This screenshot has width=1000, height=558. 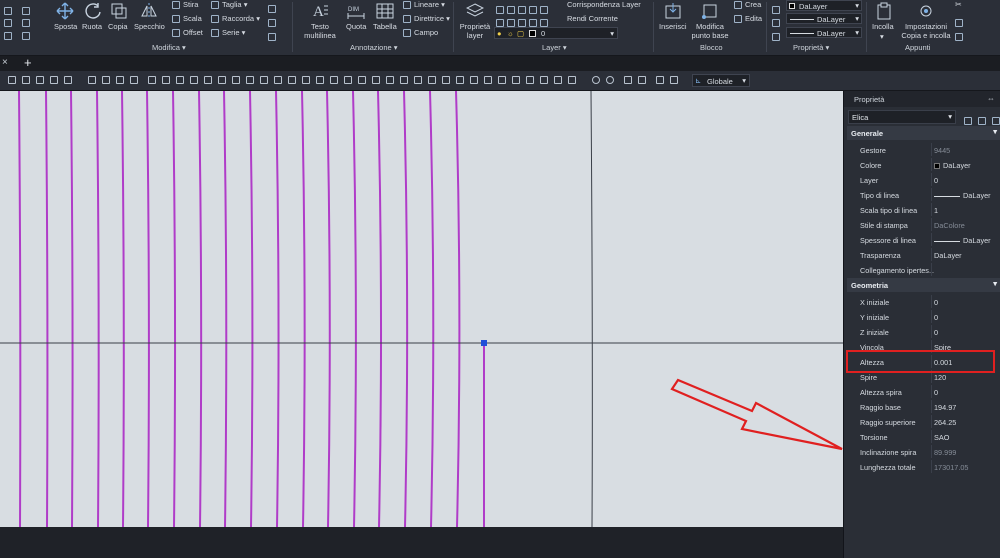 I want to click on helix-grip, so click(x=484, y=343).